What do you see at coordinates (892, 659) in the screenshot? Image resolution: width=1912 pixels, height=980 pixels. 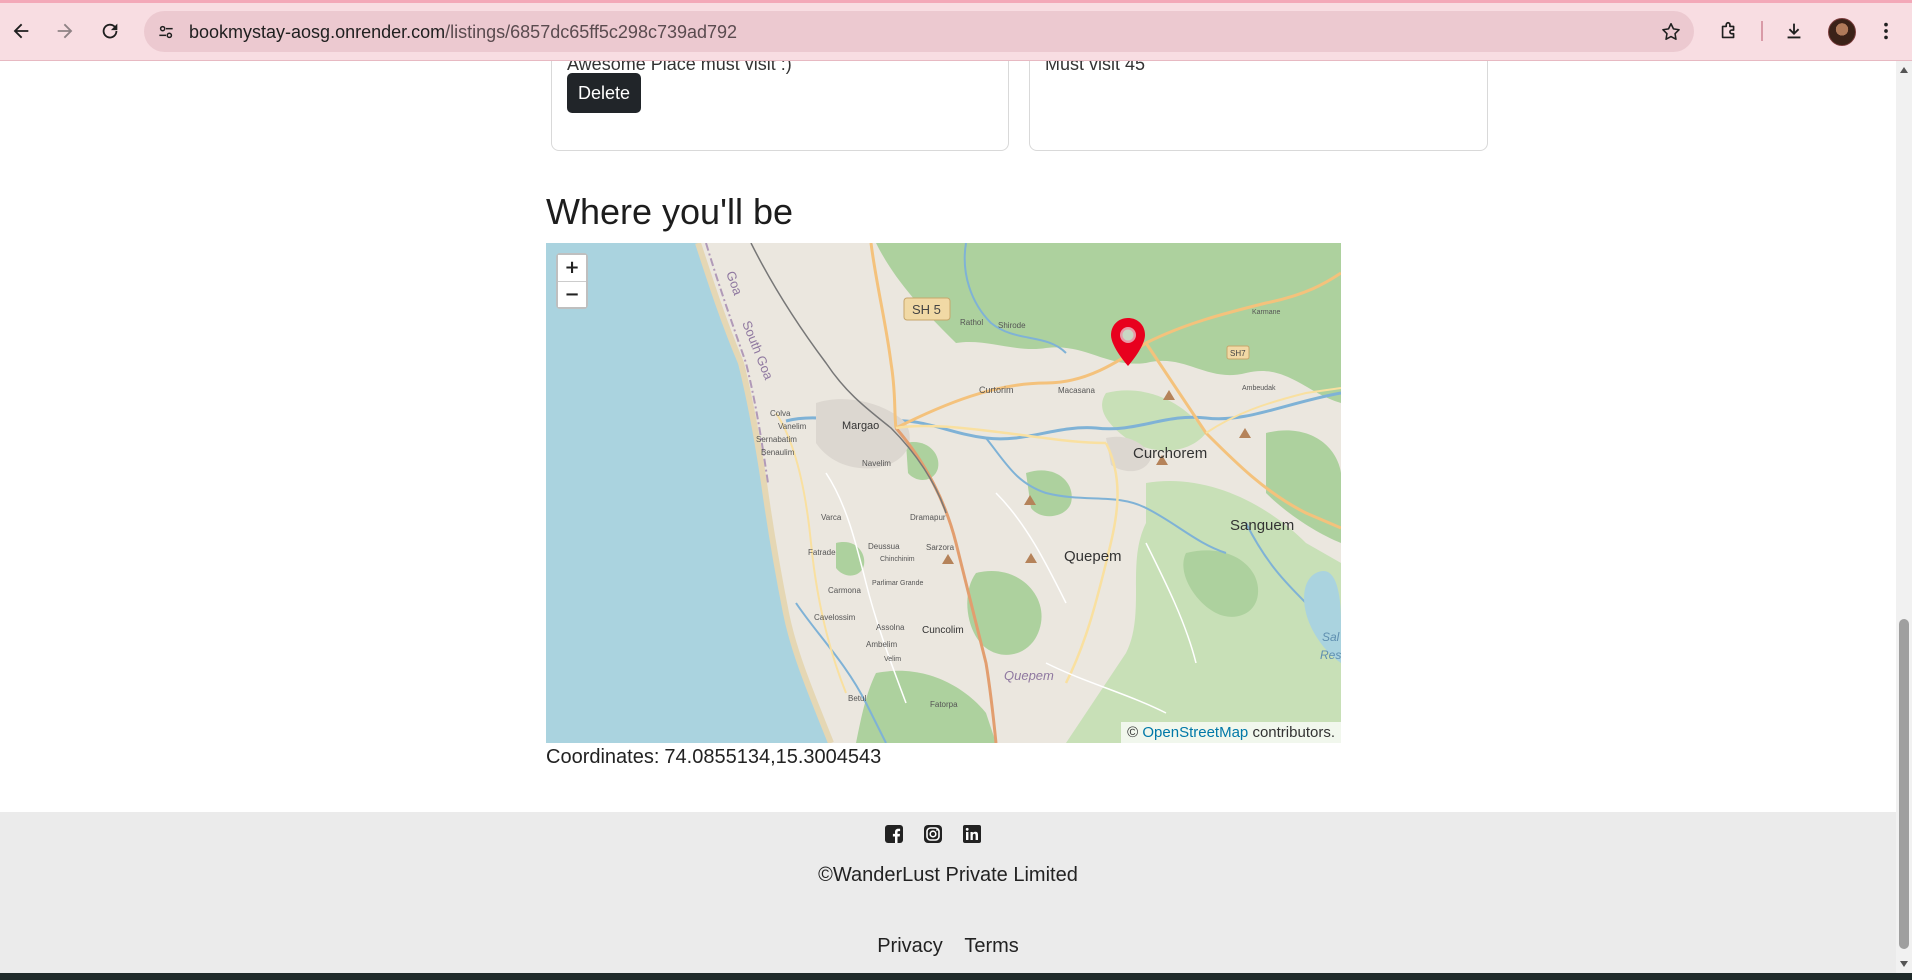 I see `svg-text: Velim` at bounding box center [892, 659].